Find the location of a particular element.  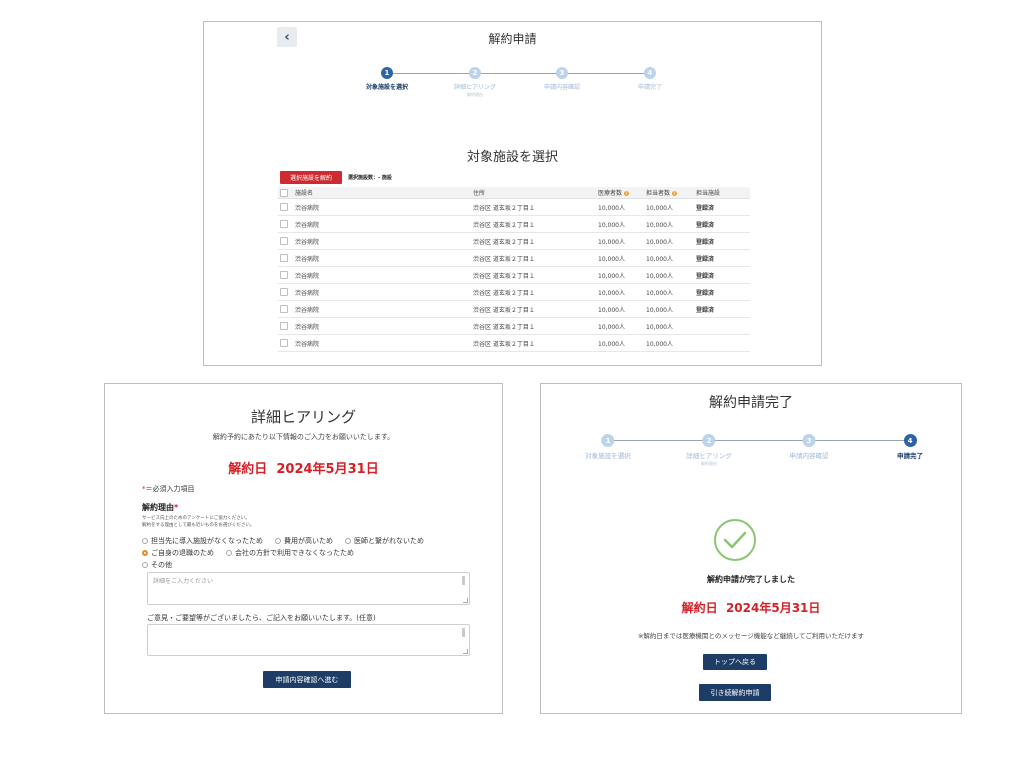

stepper-line is located at coordinates (759, 440).